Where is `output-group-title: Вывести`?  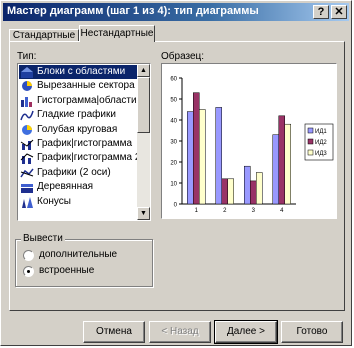
output-group-title: Вывести is located at coordinates (43, 238).